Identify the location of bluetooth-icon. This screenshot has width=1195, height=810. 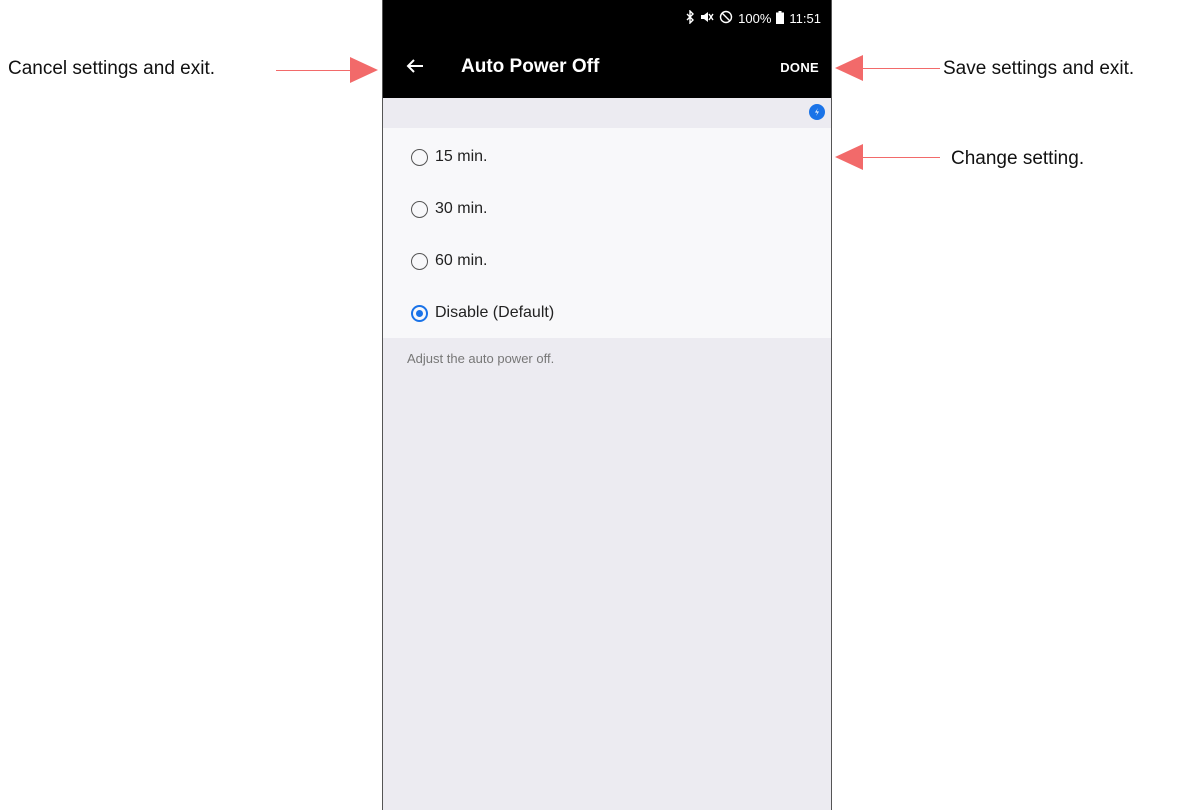
(690, 18).